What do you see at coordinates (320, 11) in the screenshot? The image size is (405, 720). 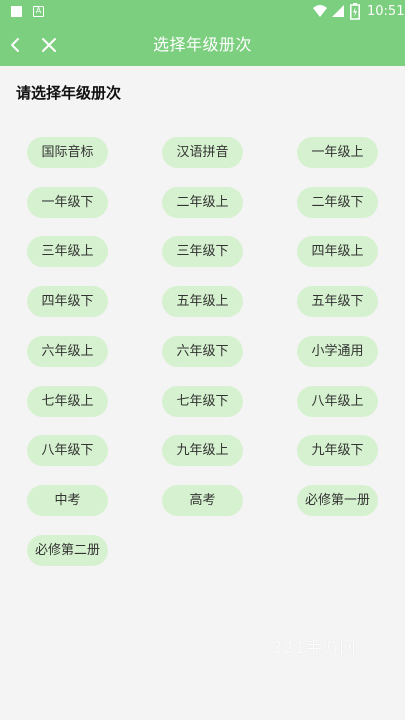 I see `wifi-icon` at bounding box center [320, 11].